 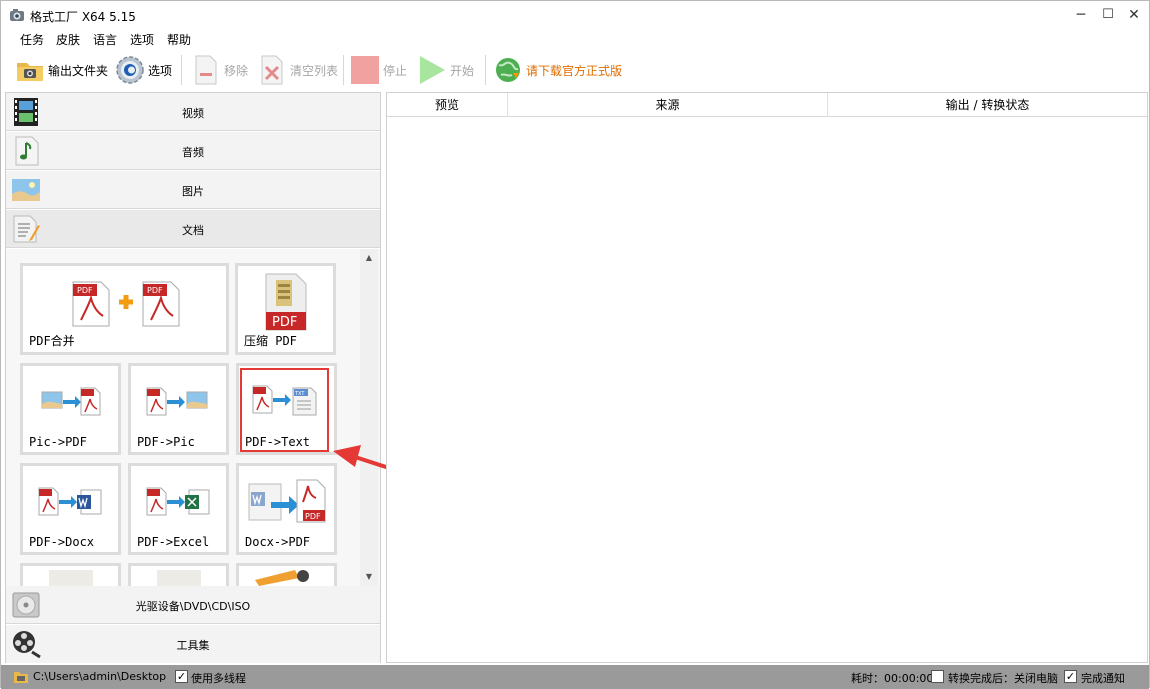 I want to click on task-list-header: 预览 来源 输出 / 转换状态, so click(x=767, y=105).